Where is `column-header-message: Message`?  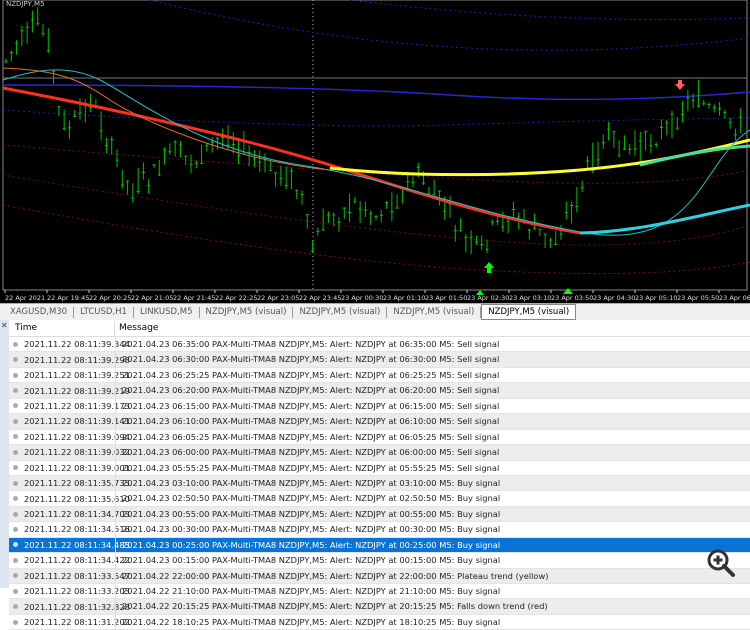
column-header-message: Message is located at coordinates (136, 328).